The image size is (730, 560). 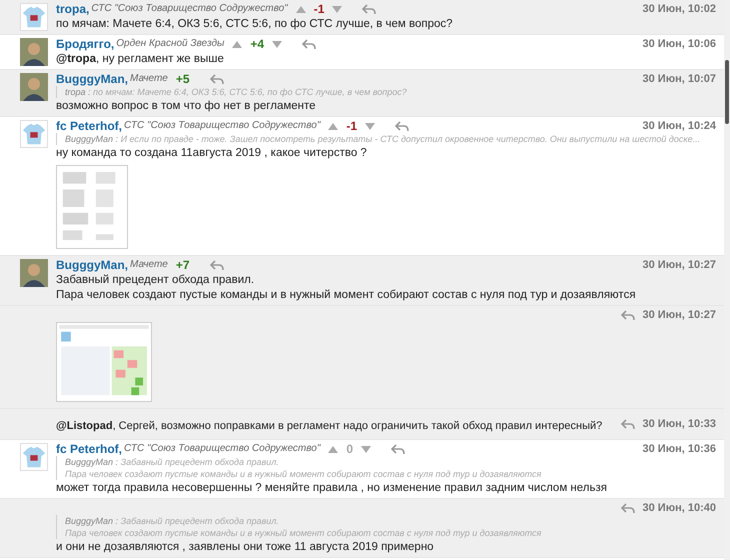 What do you see at coordinates (679, 424) in the screenshot?
I see `comment-date: 30 Июн, 10:33` at bounding box center [679, 424].